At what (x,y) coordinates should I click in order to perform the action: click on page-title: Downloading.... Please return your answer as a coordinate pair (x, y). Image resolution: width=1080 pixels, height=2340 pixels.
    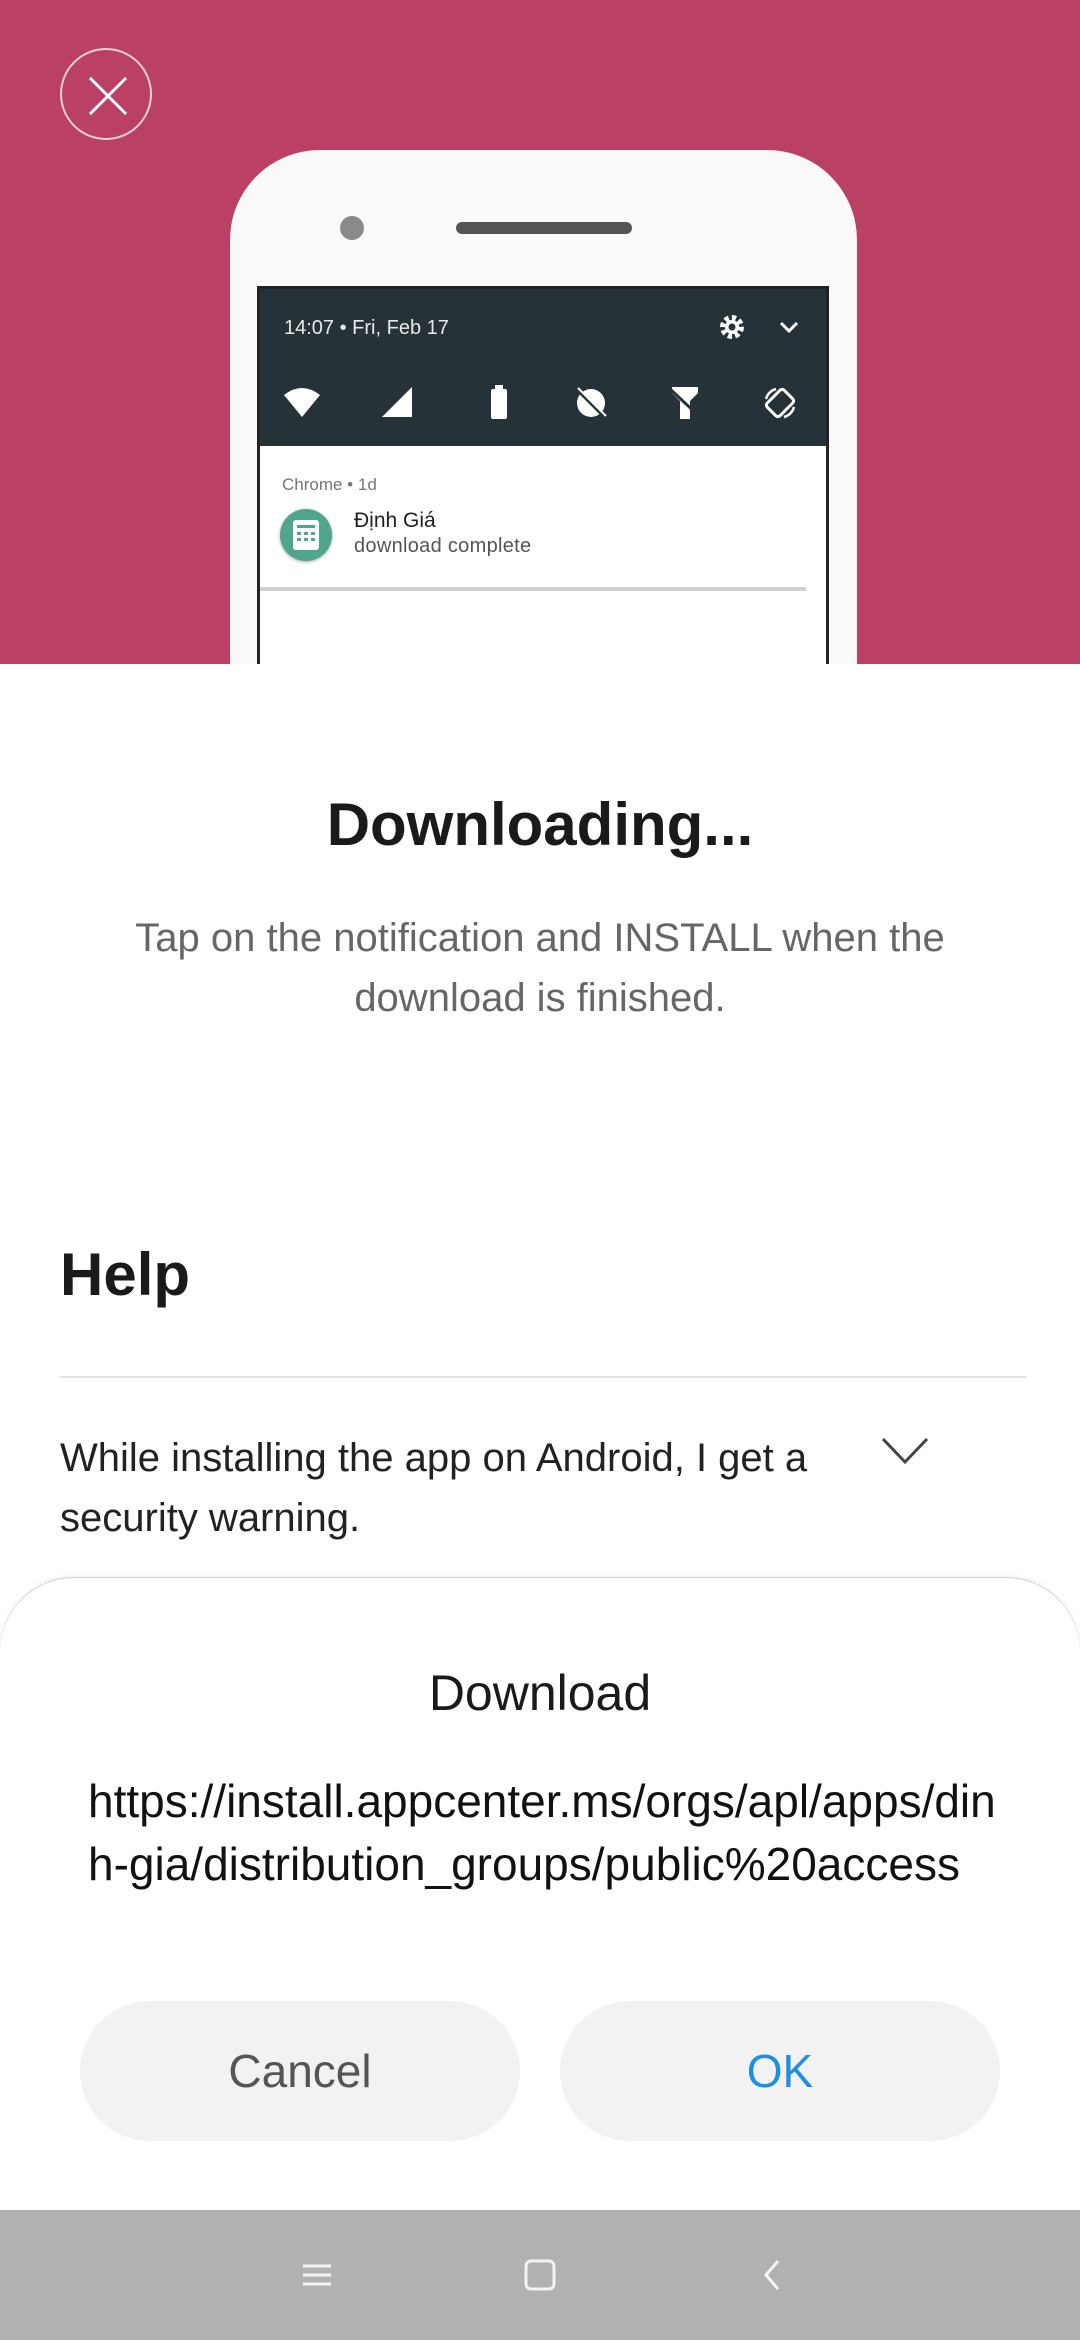
    Looking at the image, I should click on (540, 824).